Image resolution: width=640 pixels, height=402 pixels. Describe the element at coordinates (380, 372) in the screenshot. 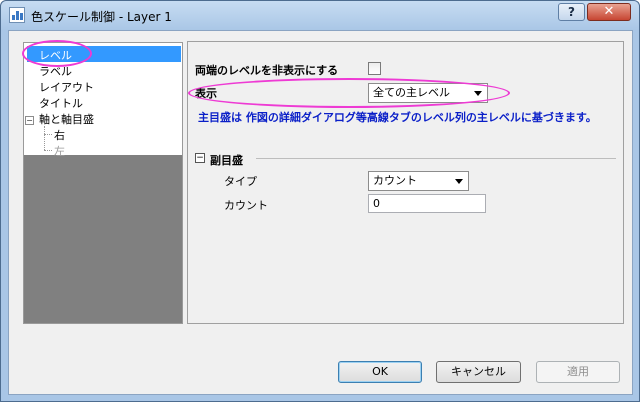

I see `ok-button: OK` at that location.